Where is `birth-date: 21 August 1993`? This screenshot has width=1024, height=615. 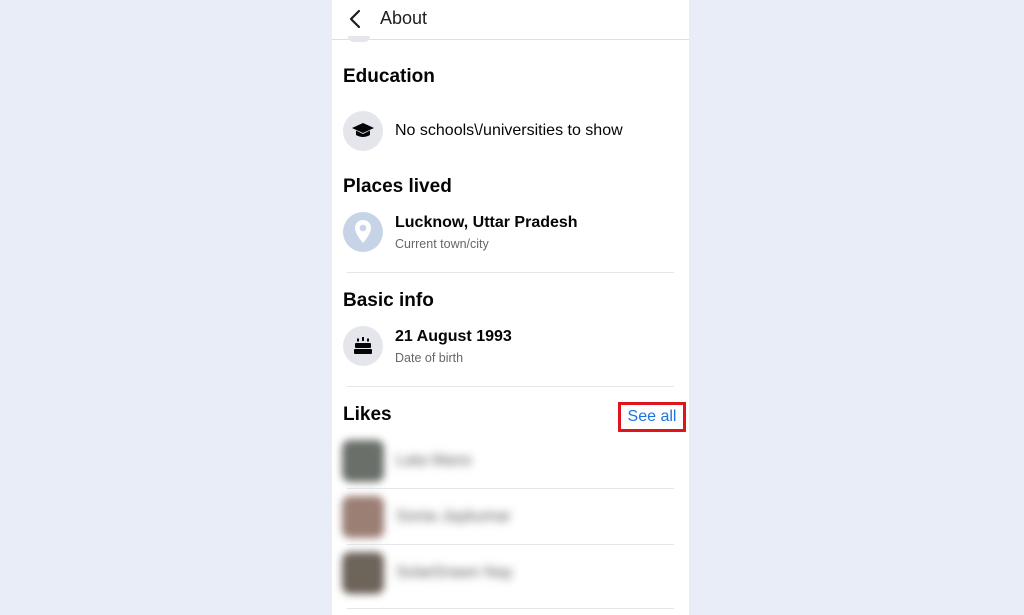
birth-date: 21 August 1993 is located at coordinates (453, 336).